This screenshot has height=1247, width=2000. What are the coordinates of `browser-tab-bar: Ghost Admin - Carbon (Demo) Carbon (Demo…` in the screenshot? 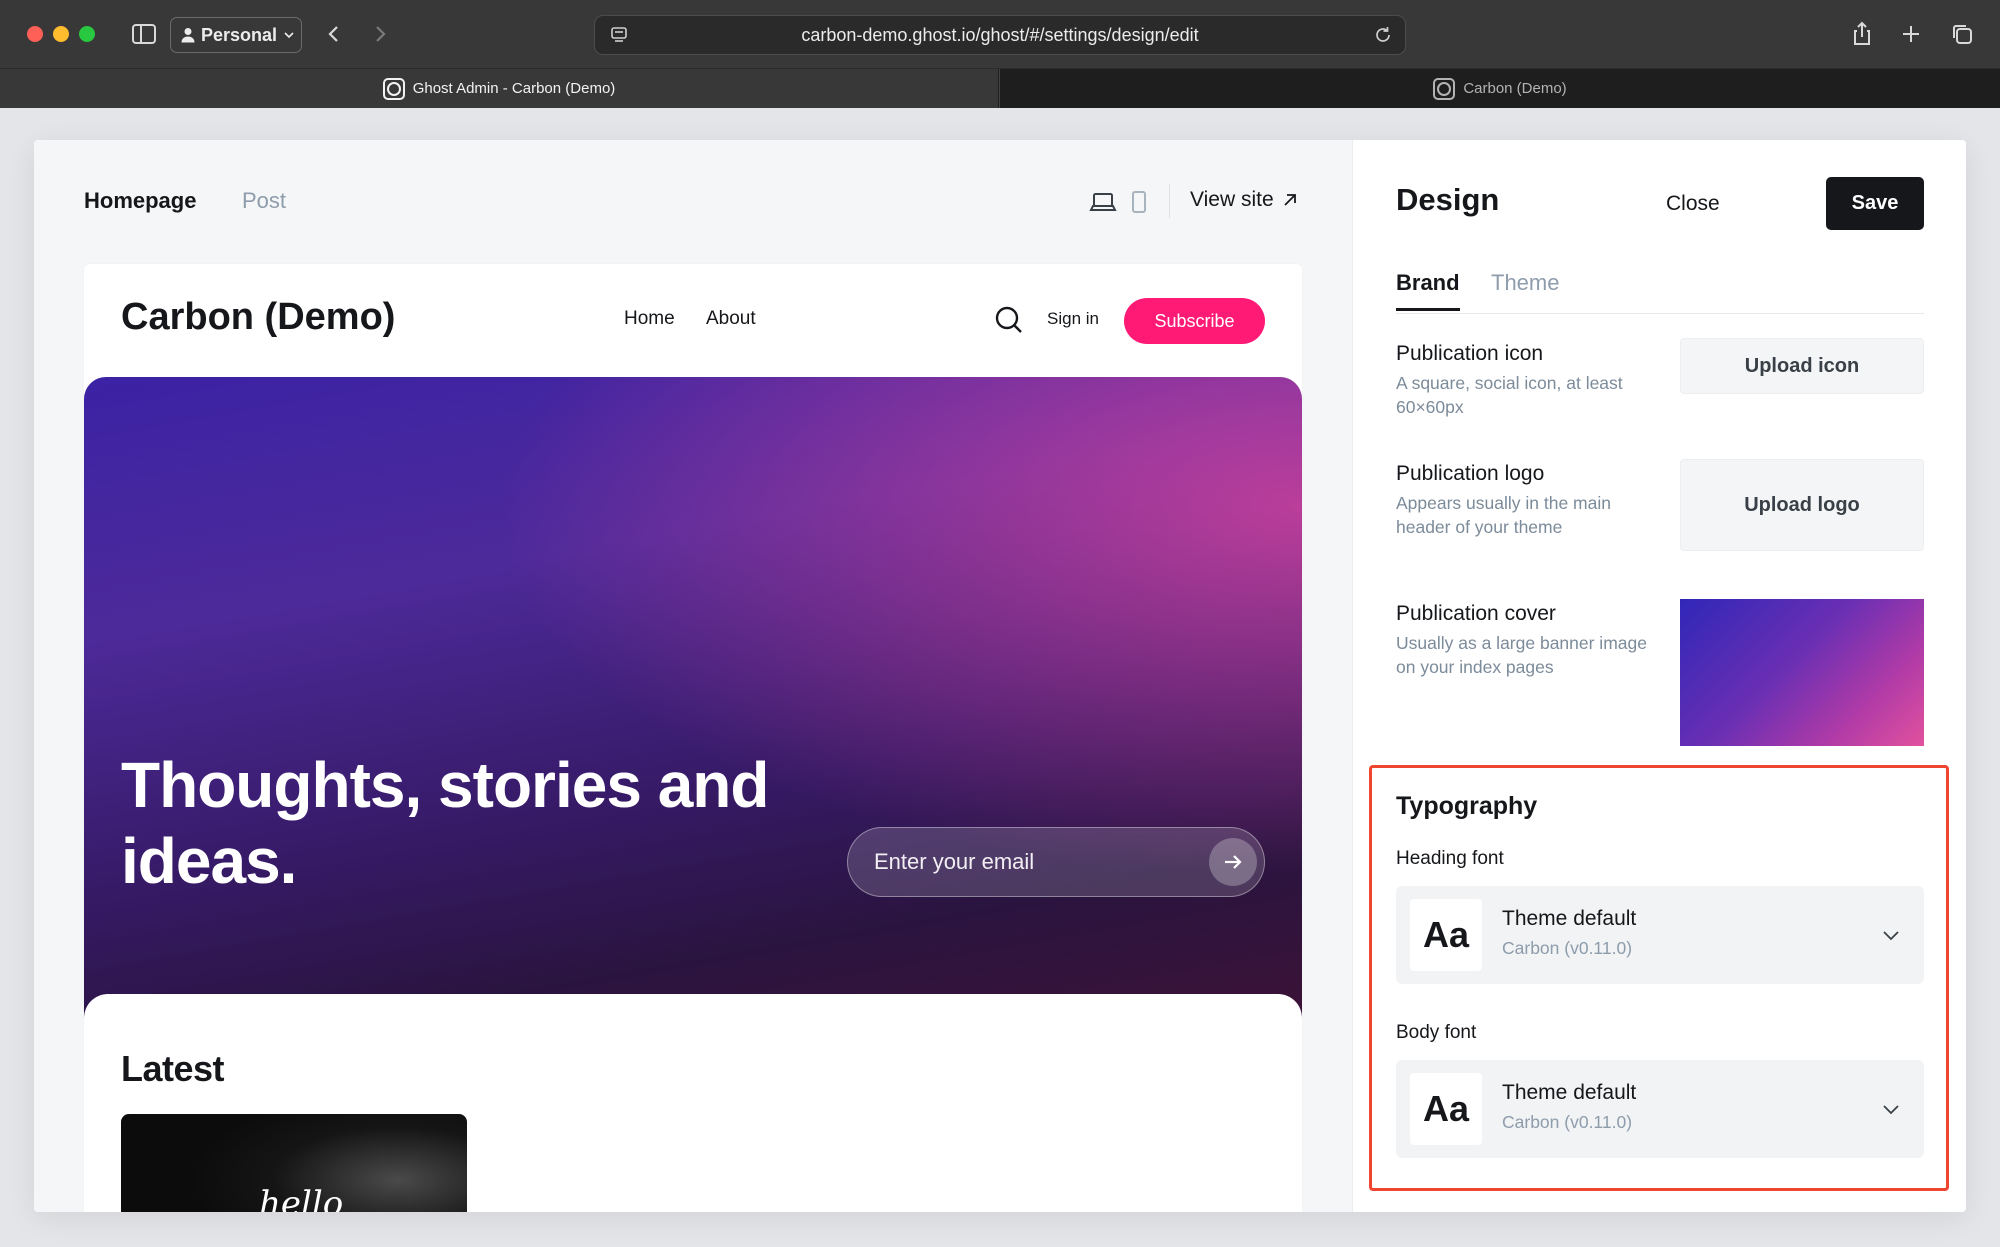 It's located at (1000, 88).